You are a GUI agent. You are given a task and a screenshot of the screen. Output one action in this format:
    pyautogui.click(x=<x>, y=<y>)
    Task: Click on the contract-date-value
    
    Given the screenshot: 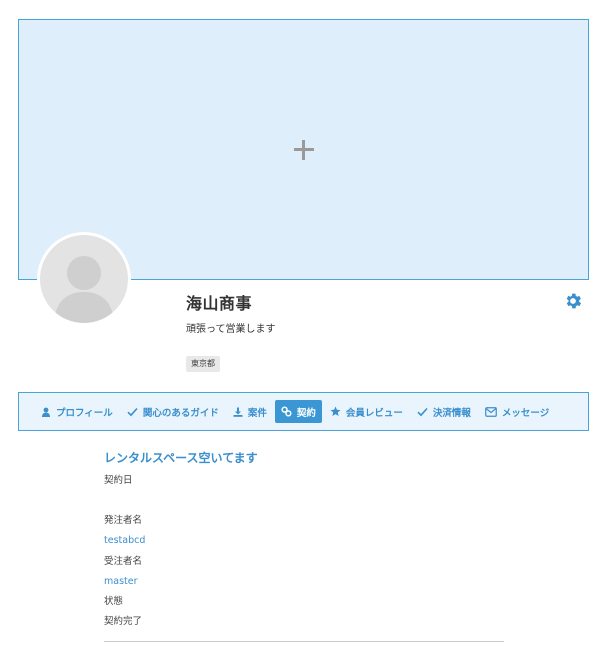 What is the action you would take?
    pyautogui.click(x=304, y=501)
    